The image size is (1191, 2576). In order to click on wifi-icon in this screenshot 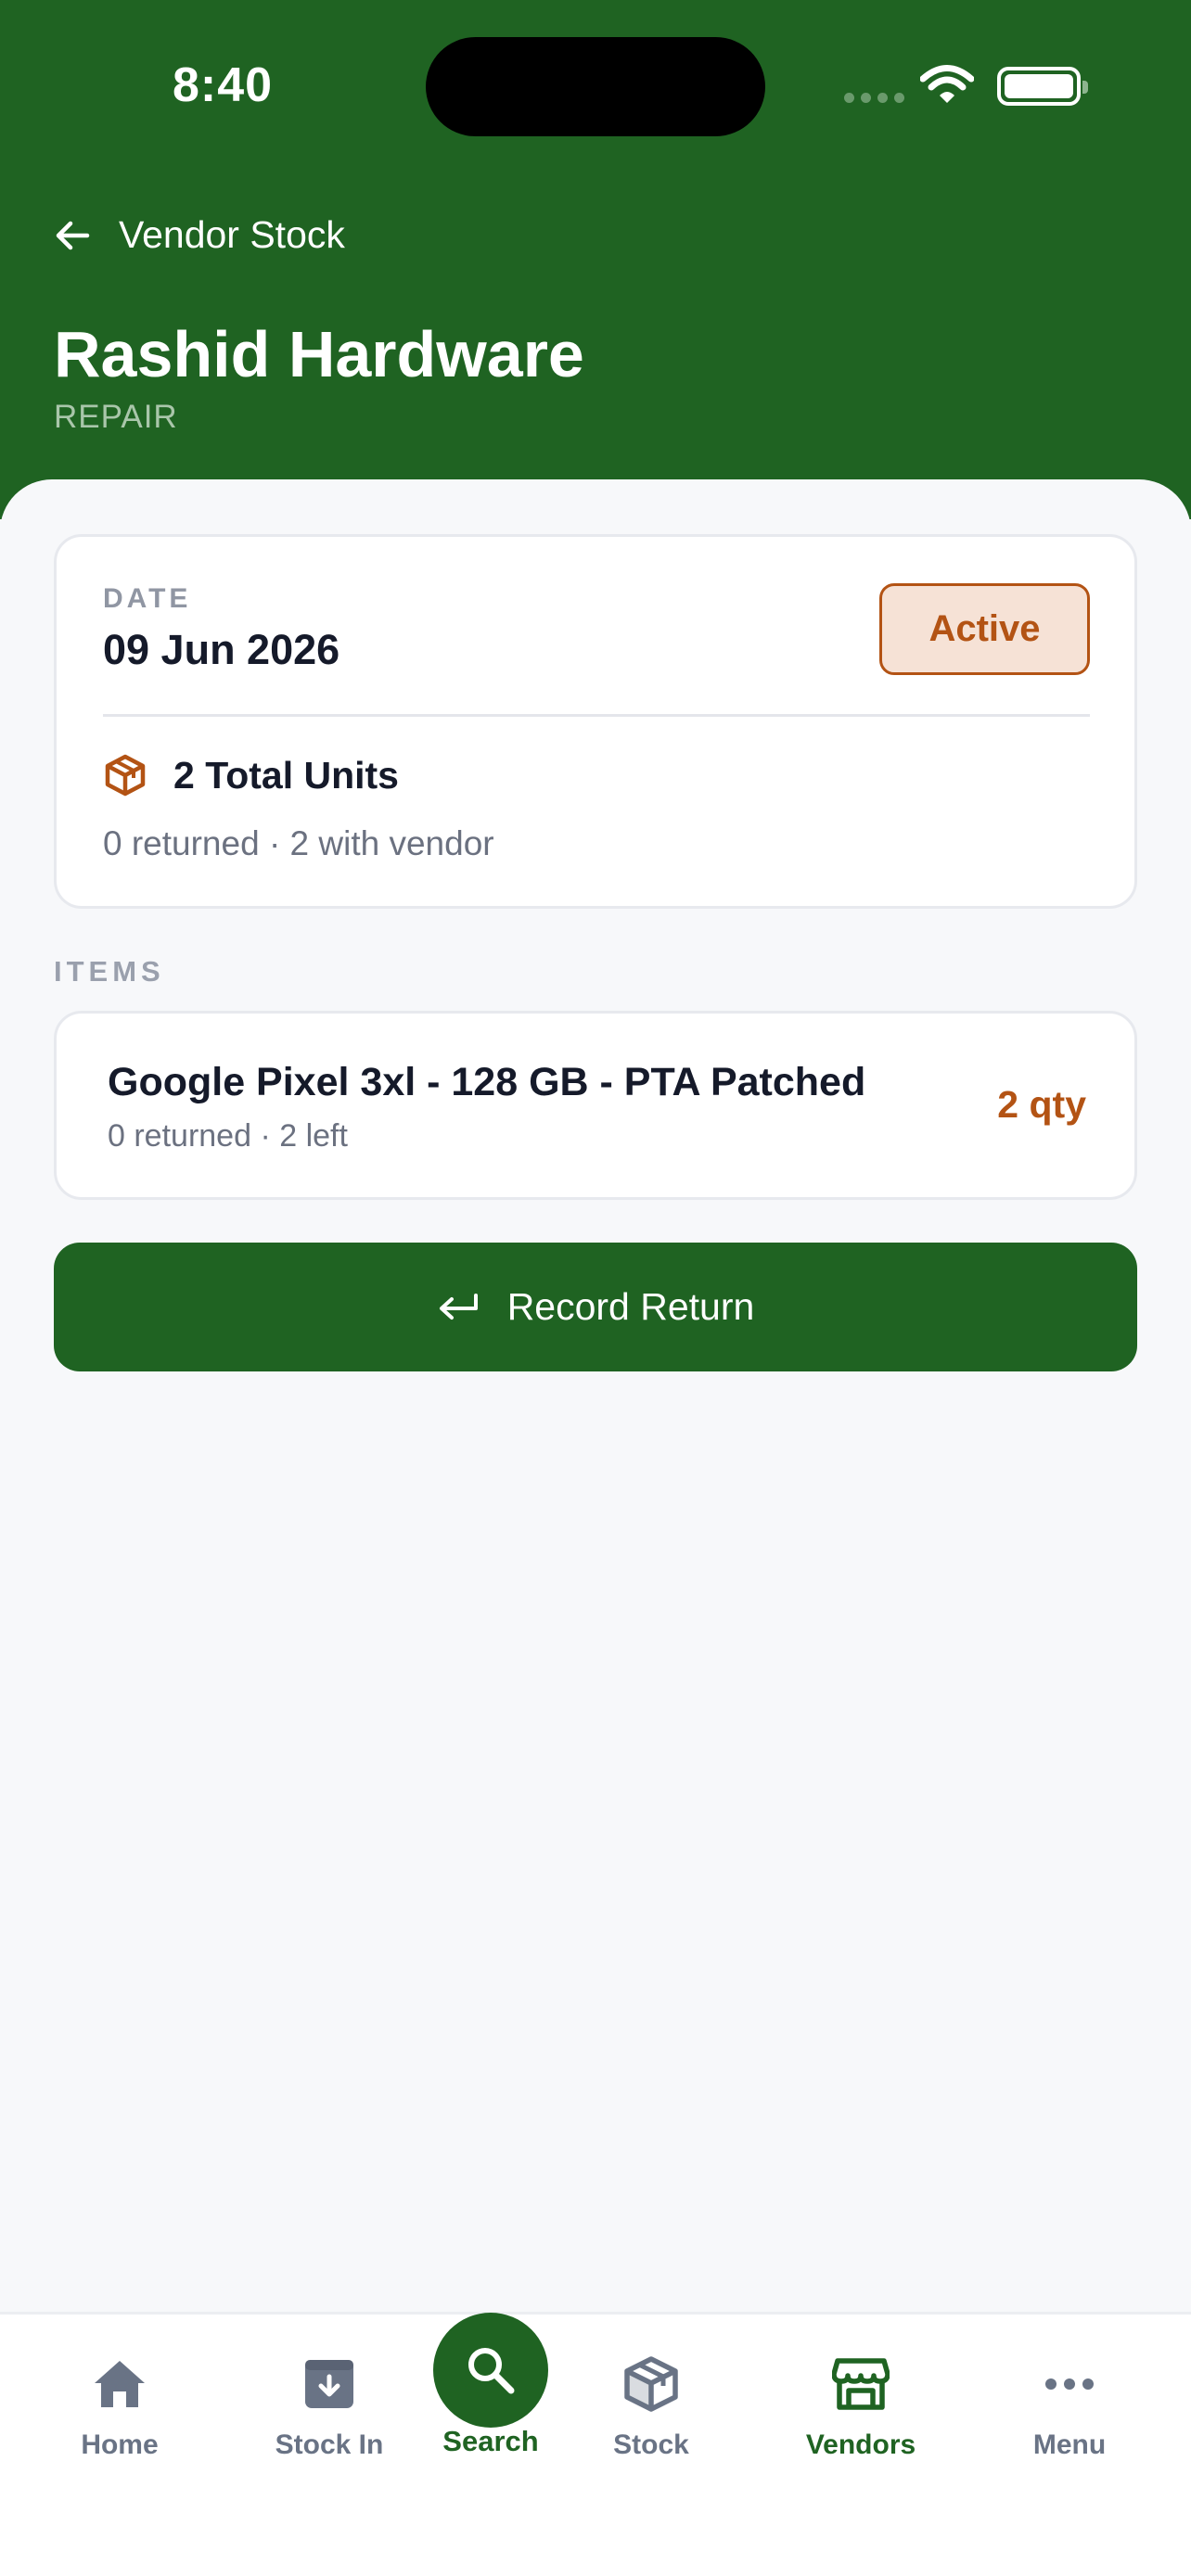, I will do `click(947, 84)`.